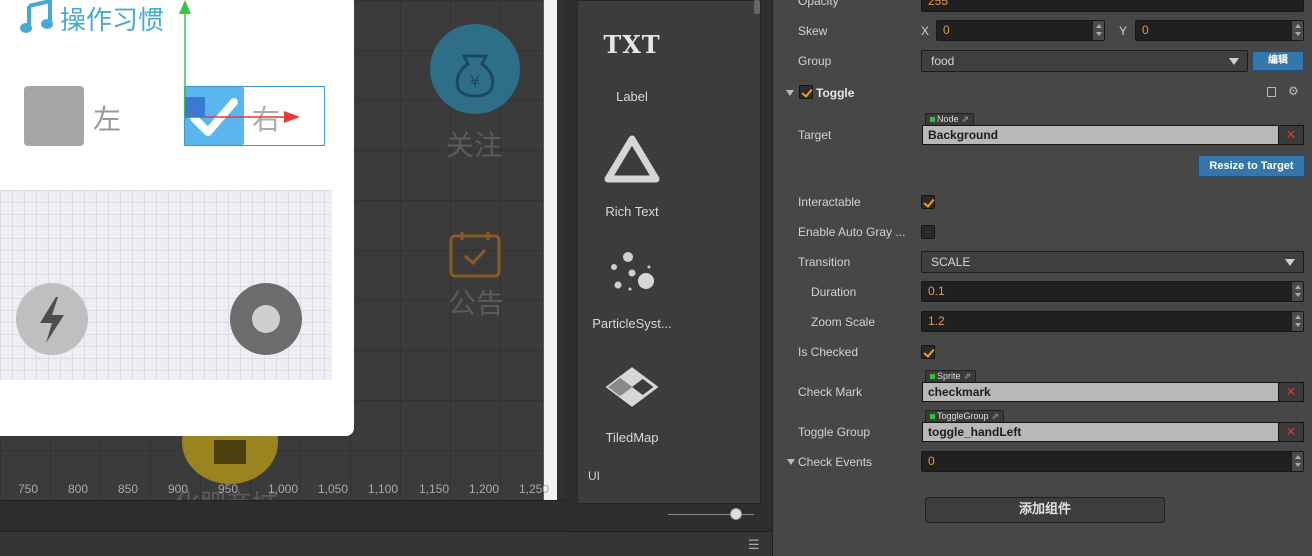 The width and height of the screenshot is (1312, 556). What do you see at coordinates (928, 352) in the screenshot?
I see `is-checked-checkbox` at bounding box center [928, 352].